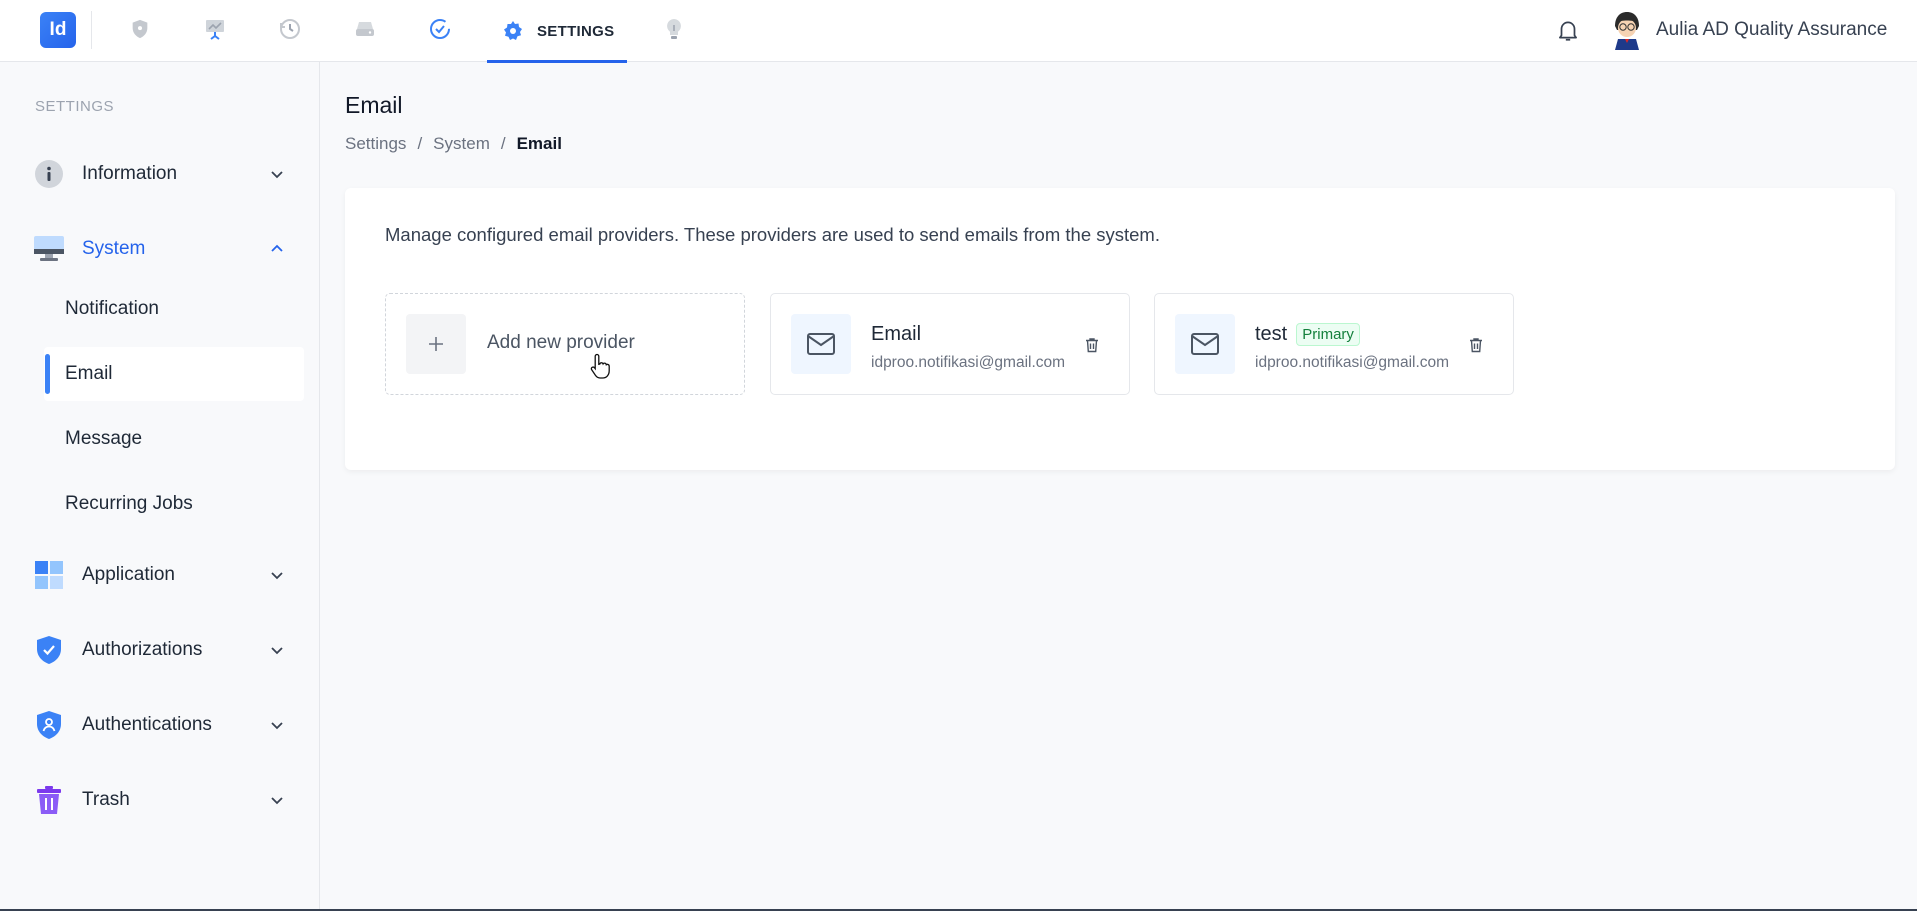 This screenshot has width=1917, height=911. Describe the element at coordinates (168, 800) in the screenshot. I see `sidebar-item-trash: Trash` at that location.